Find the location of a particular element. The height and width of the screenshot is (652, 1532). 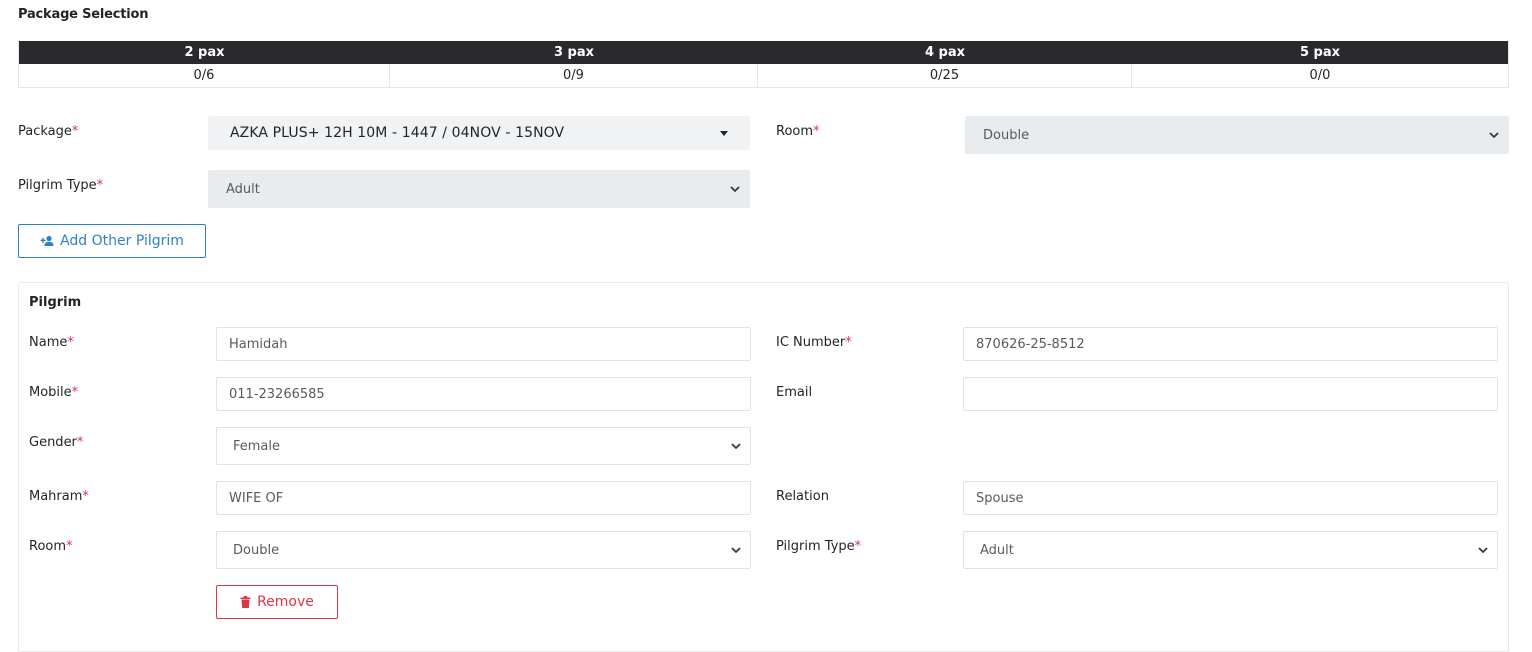

mobile-label: Mobile* is located at coordinates (53, 392).